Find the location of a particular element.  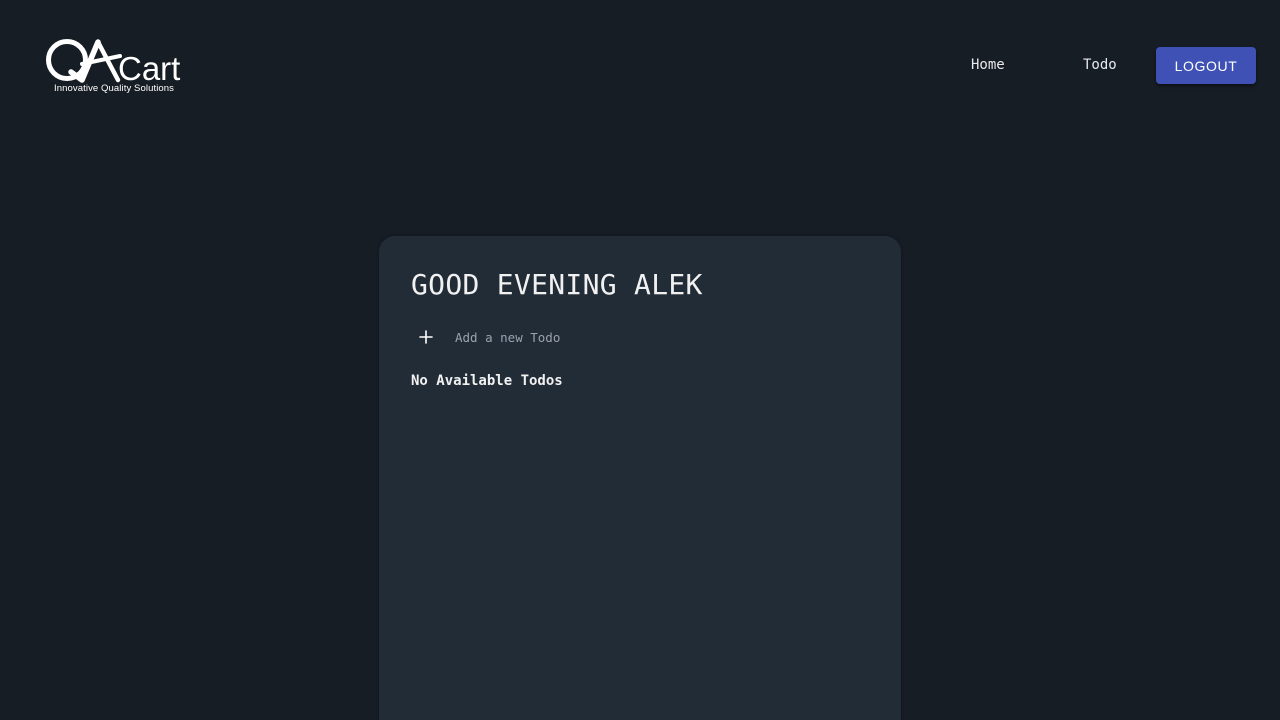

nav-home-link: Home is located at coordinates (988, 65).